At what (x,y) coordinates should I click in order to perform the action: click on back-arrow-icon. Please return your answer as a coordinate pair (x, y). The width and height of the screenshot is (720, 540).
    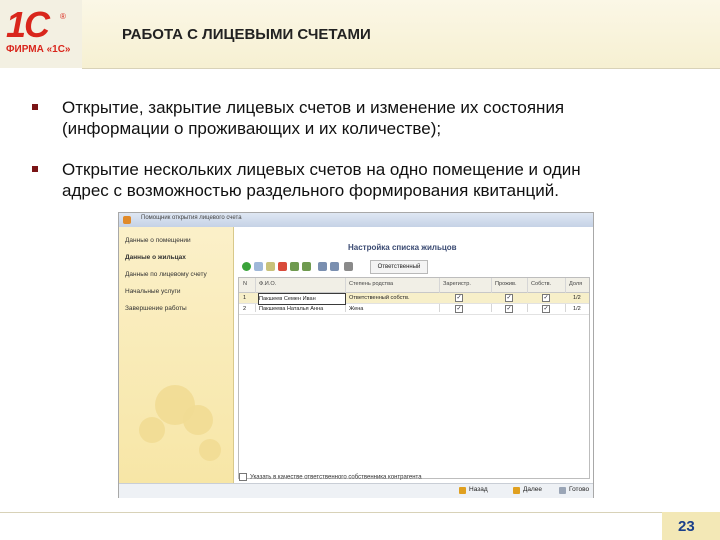
    Looking at the image, I should click on (462, 490).